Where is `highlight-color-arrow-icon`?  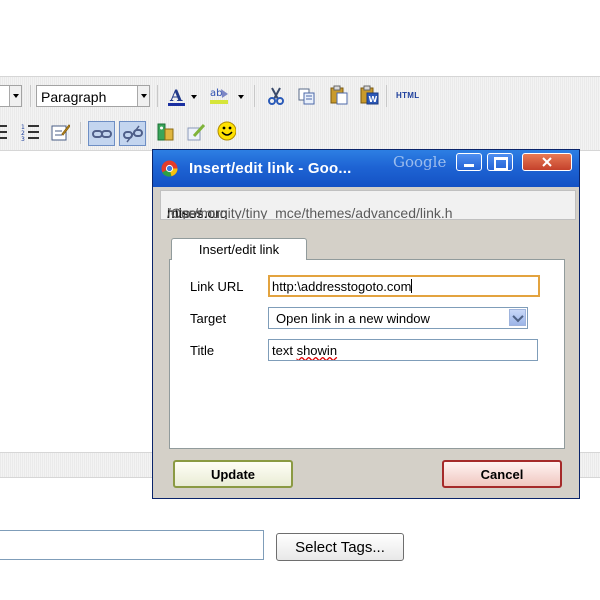 highlight-color-arrow-icon is located at coordinates (241, 97).